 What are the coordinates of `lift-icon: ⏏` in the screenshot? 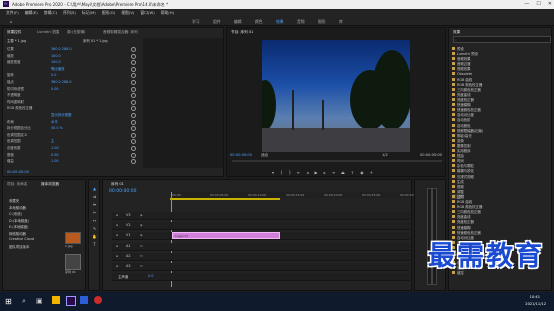 It's located at (343, 172).